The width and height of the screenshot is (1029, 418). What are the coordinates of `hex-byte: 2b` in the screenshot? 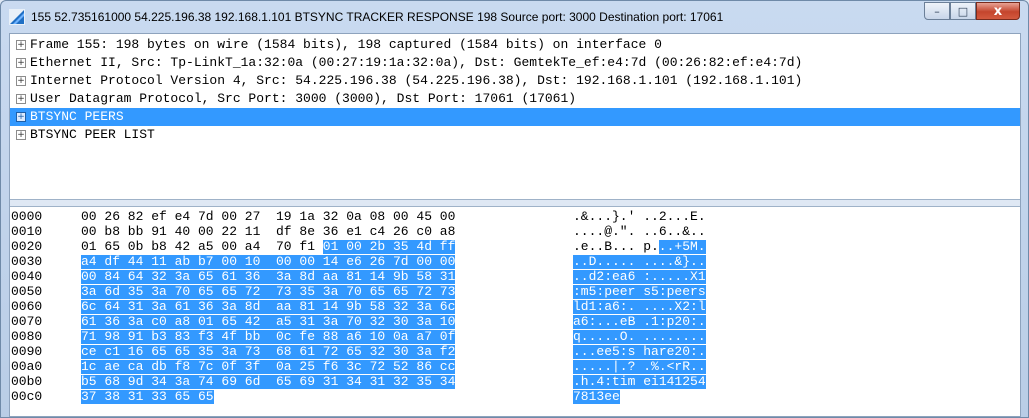 It's located at (381, 247).